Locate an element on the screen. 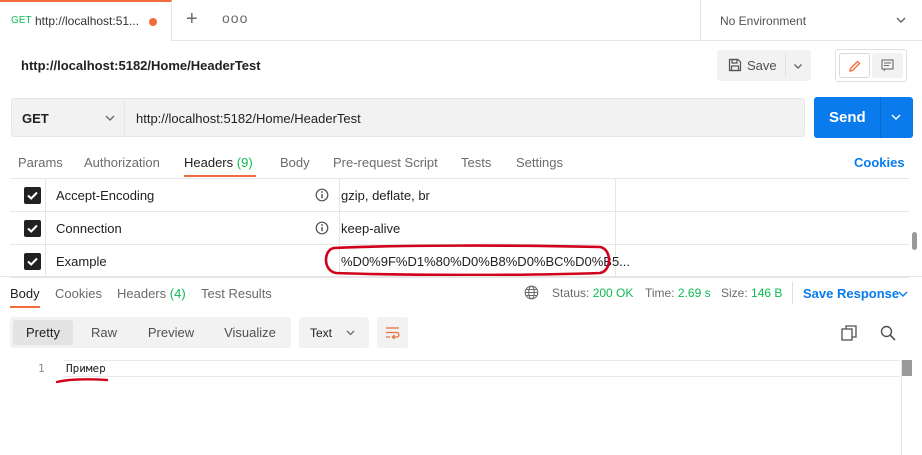  response-tab-test-results: Test Results is located at coordinates (236, 293).